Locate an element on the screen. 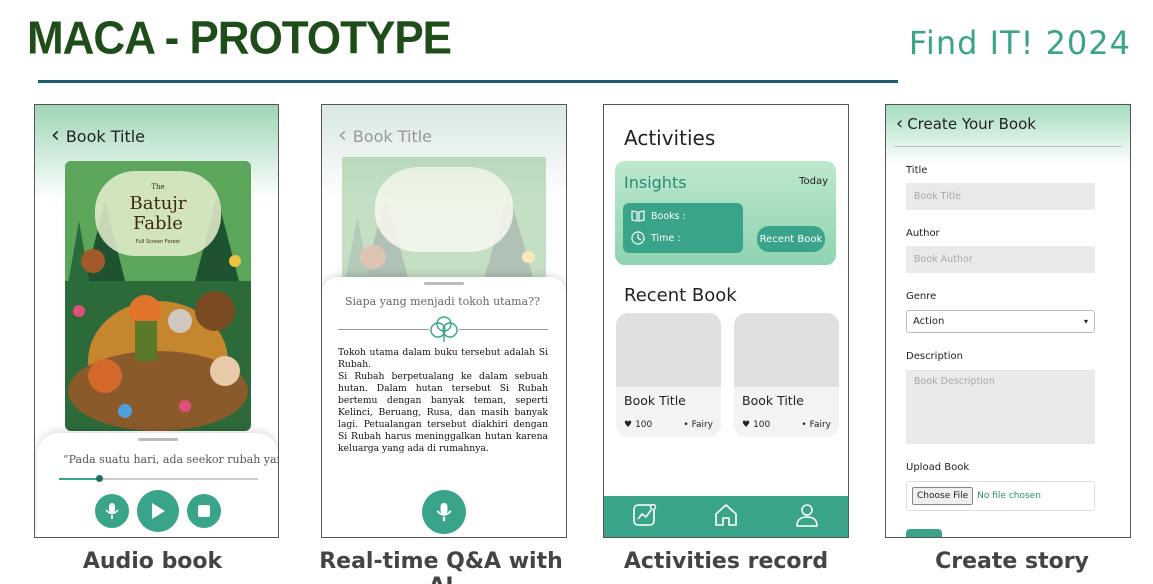  activities-title: Activities is located at coordinates (670, 138).